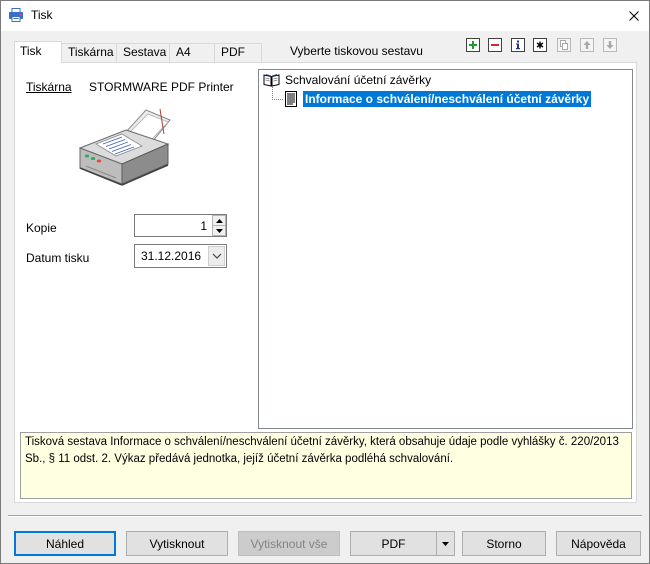 The height and width of the screenshot is (564, 650). I want to click on help-button: Nápověda, so click(598, 543).